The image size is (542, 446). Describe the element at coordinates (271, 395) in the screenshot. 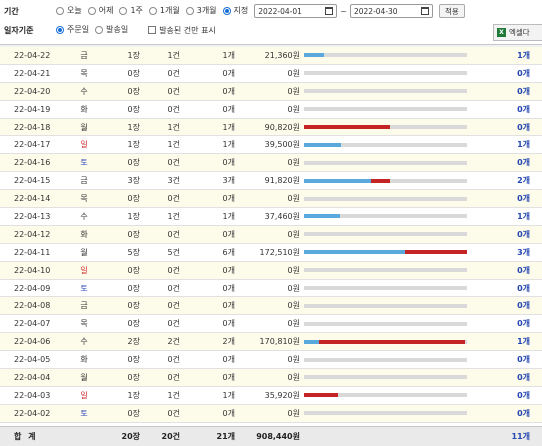

I see `table-row: 22-04-03 일 1장 1건 1개 35,920원 0개` at that location.